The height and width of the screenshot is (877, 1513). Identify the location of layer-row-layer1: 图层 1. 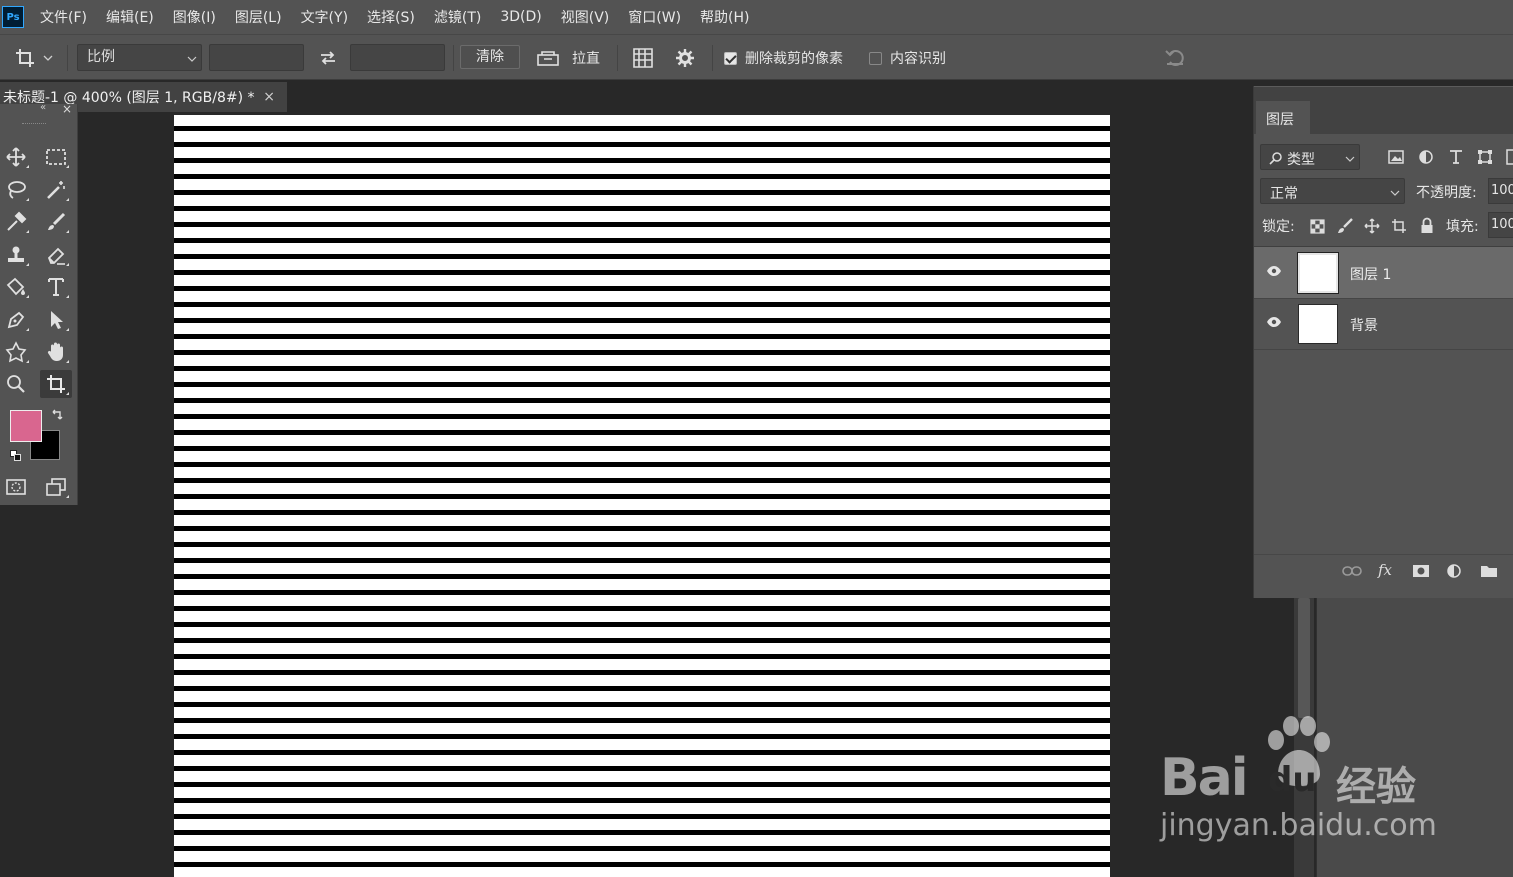
(1383, 273).